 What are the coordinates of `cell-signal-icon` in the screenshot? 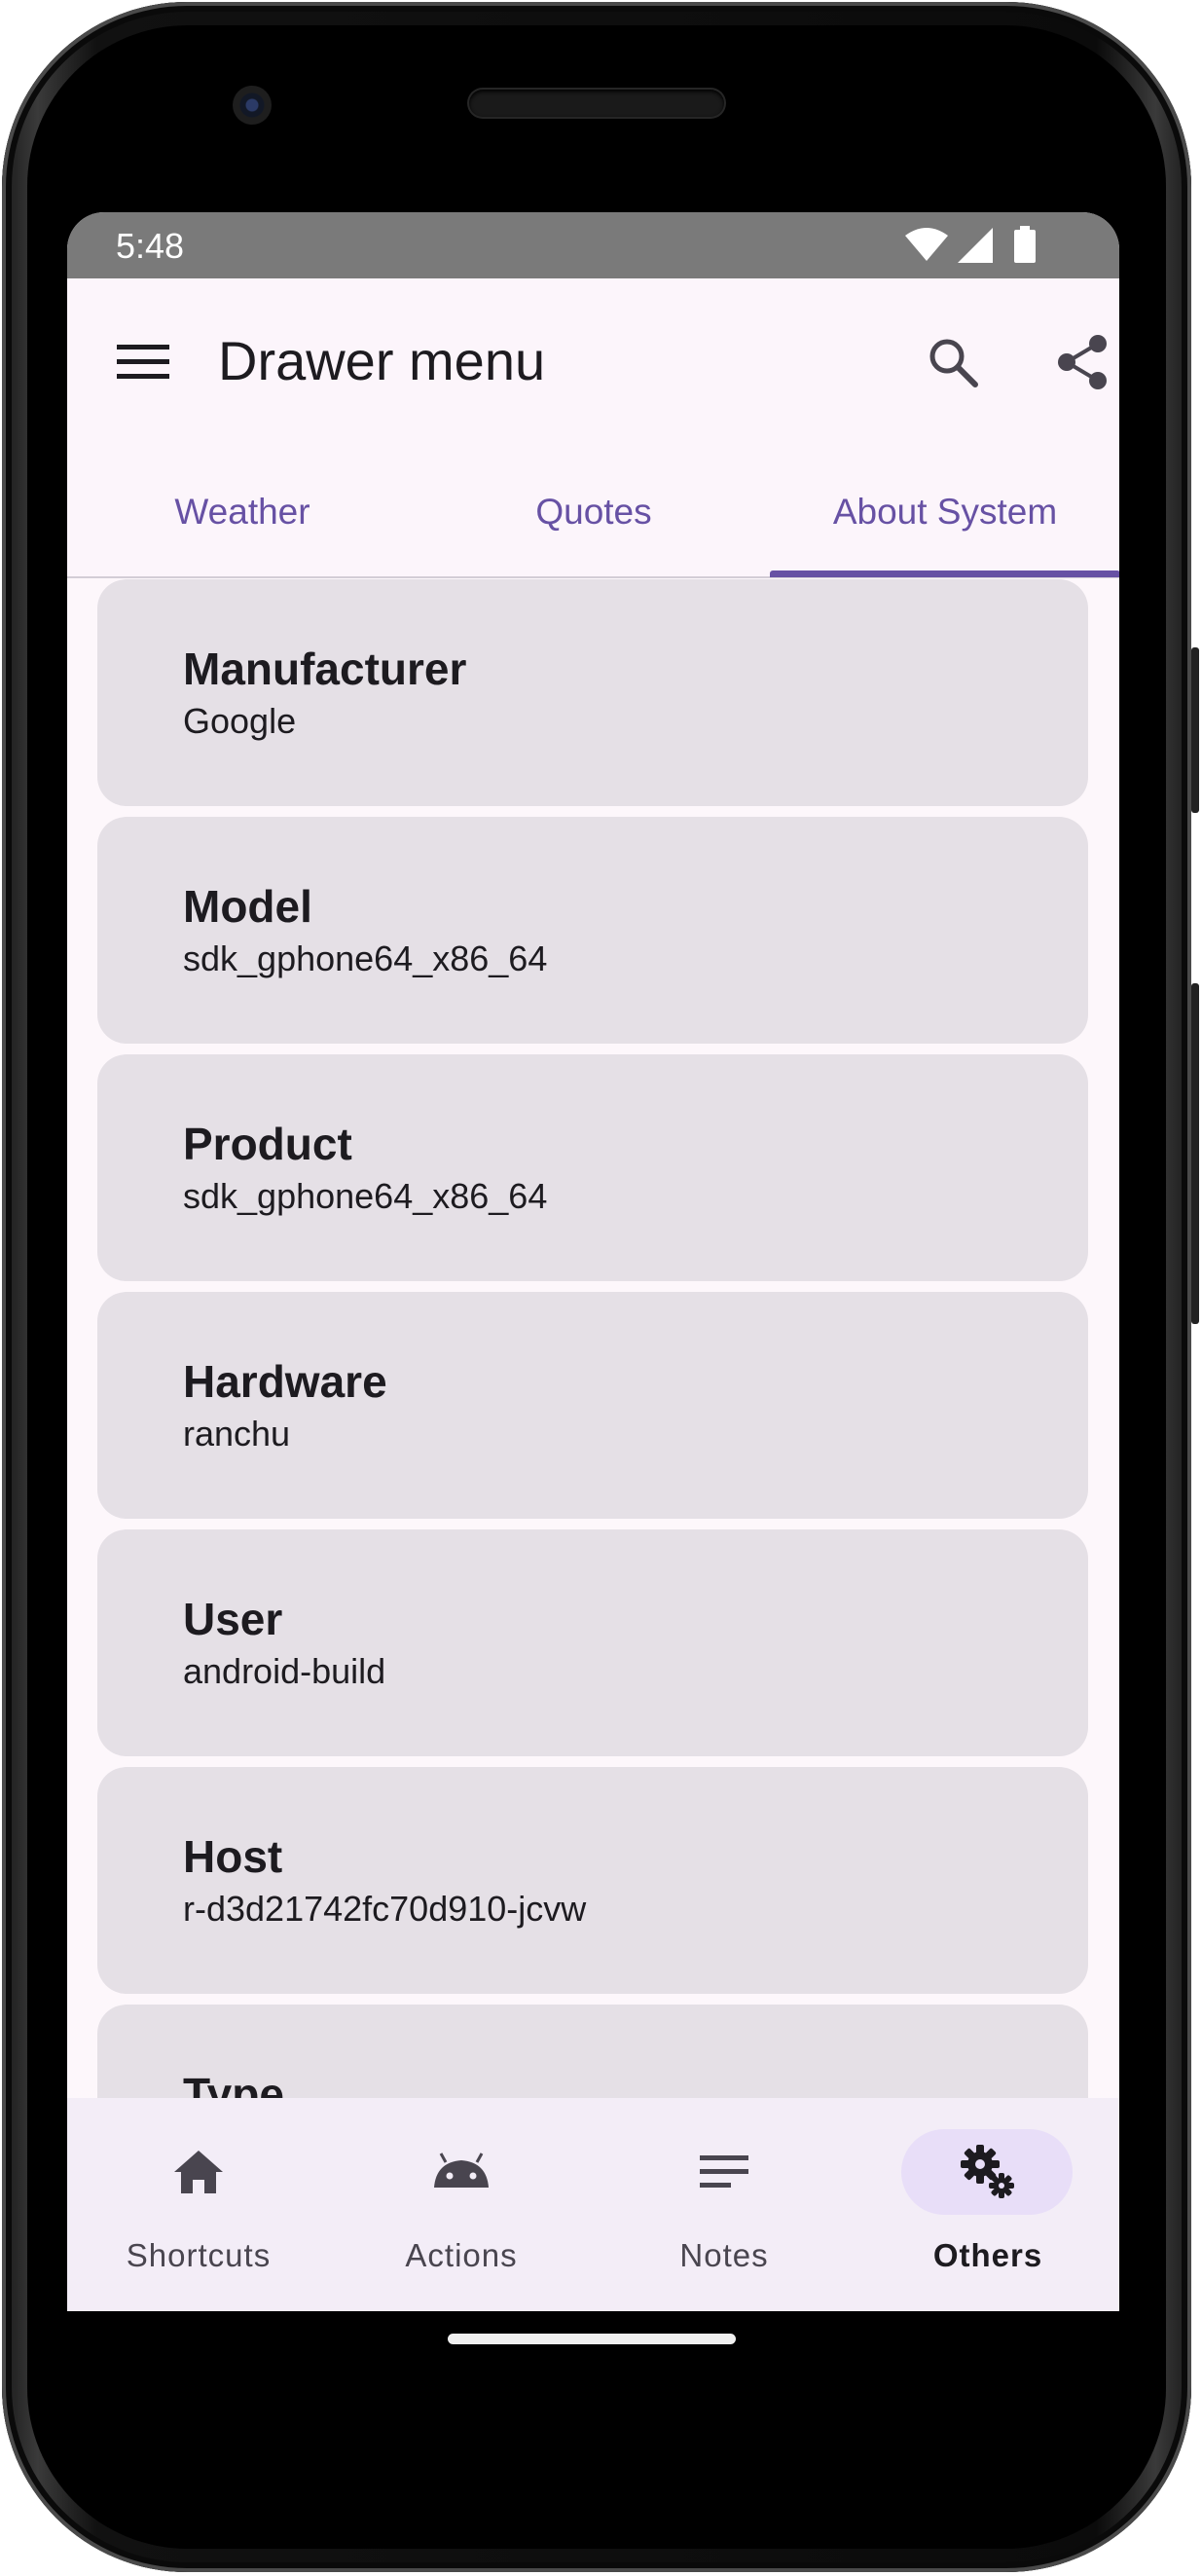 It's located at (975, 245).